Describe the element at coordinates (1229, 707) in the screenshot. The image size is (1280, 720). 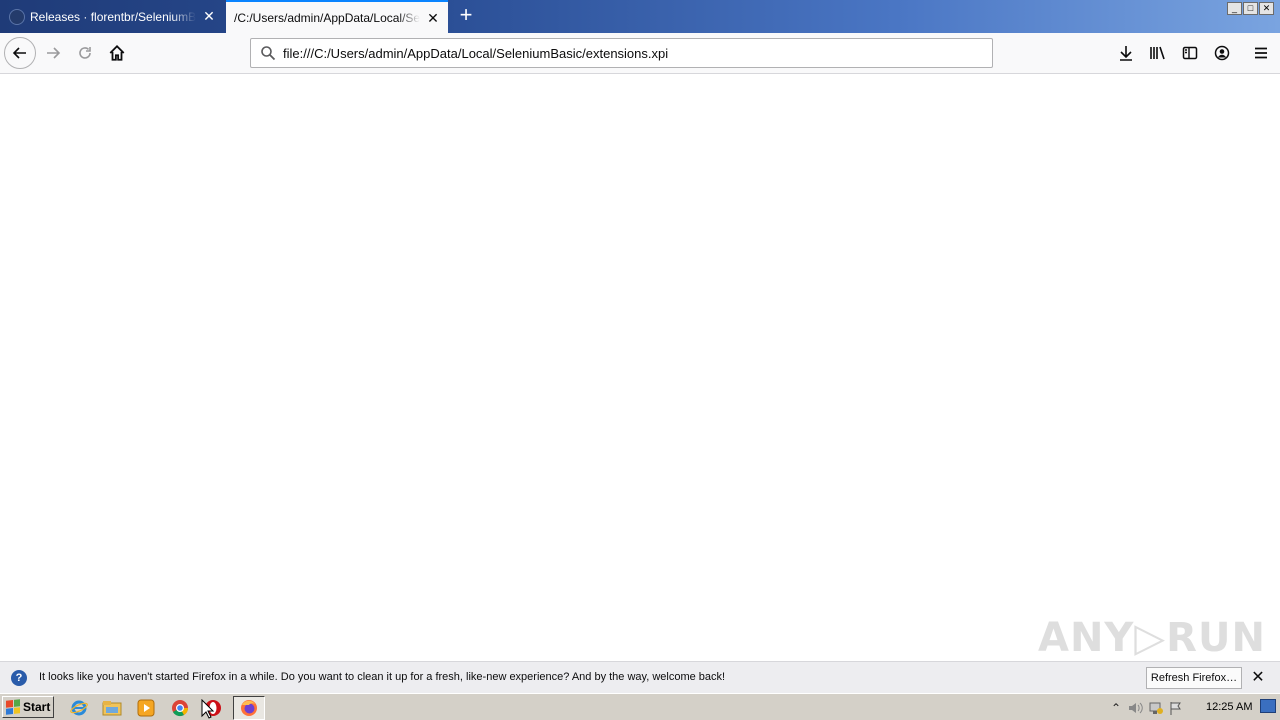
I see `clock: 12:25 AM` at that location.